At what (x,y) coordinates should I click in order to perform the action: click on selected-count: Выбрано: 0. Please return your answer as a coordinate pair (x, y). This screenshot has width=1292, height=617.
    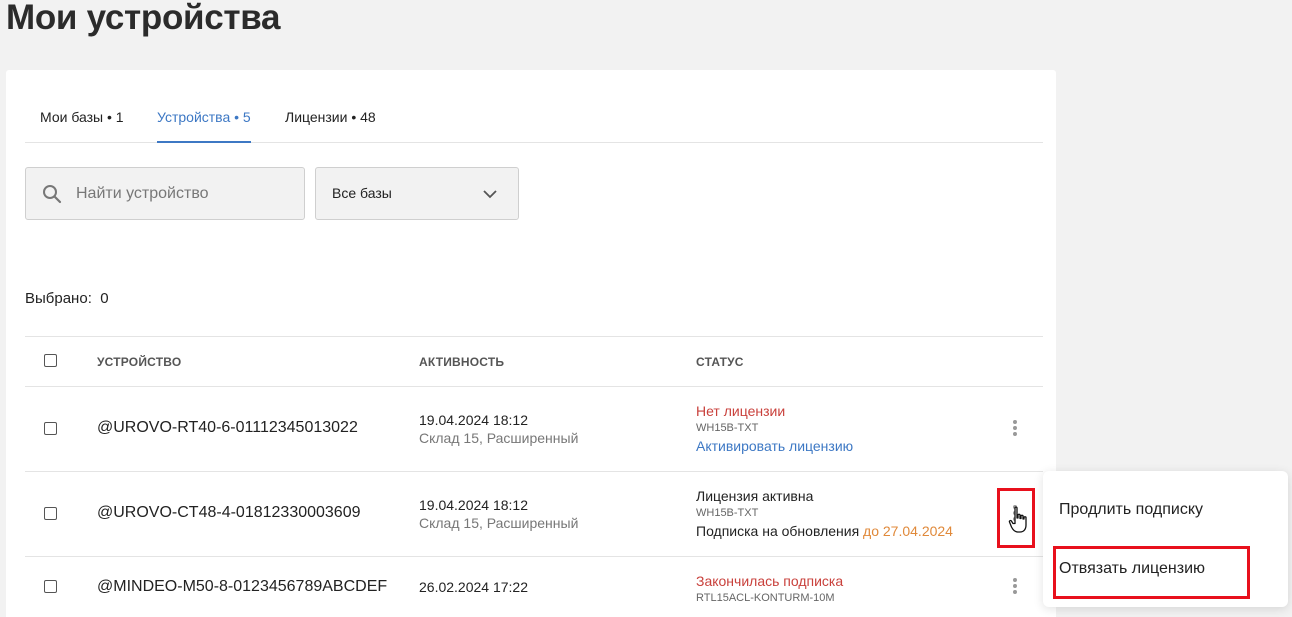
    Looking at the image, I should click on (67, 298).